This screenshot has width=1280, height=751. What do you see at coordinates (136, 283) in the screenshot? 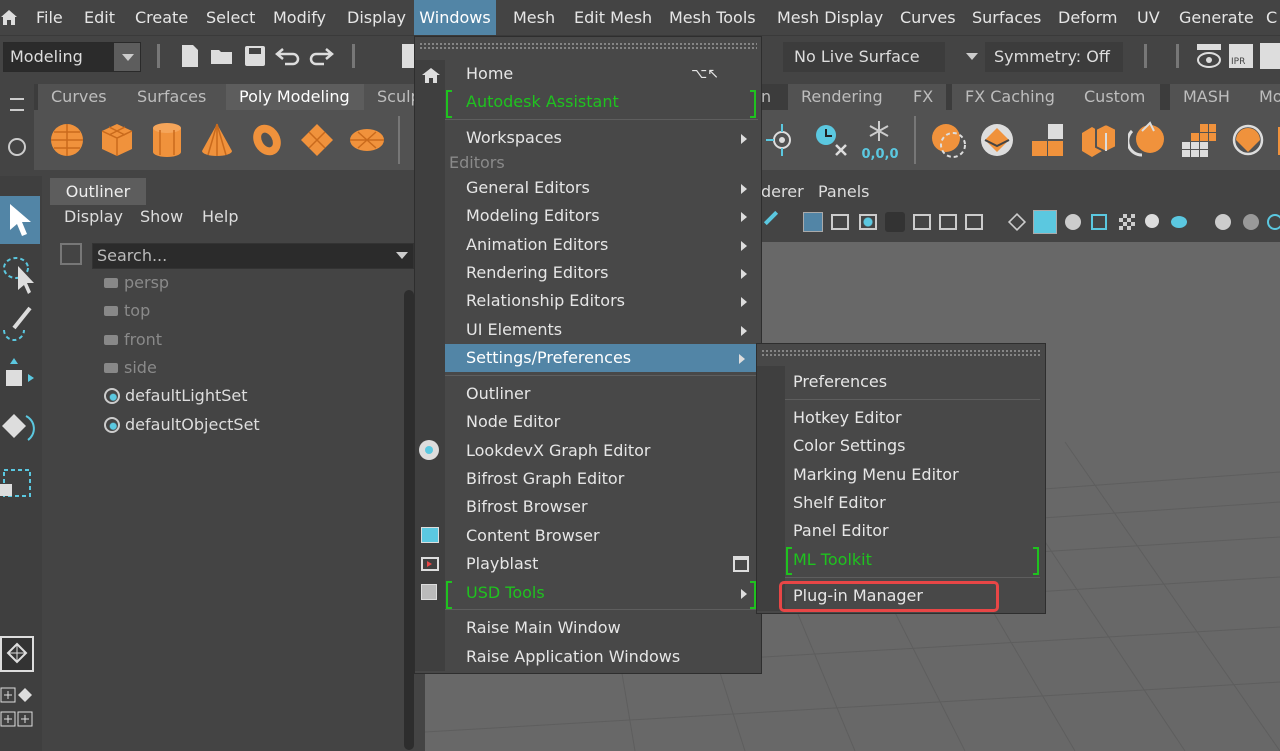
I see `outliner-item-persp: persp` at bounding box center [136, 283].